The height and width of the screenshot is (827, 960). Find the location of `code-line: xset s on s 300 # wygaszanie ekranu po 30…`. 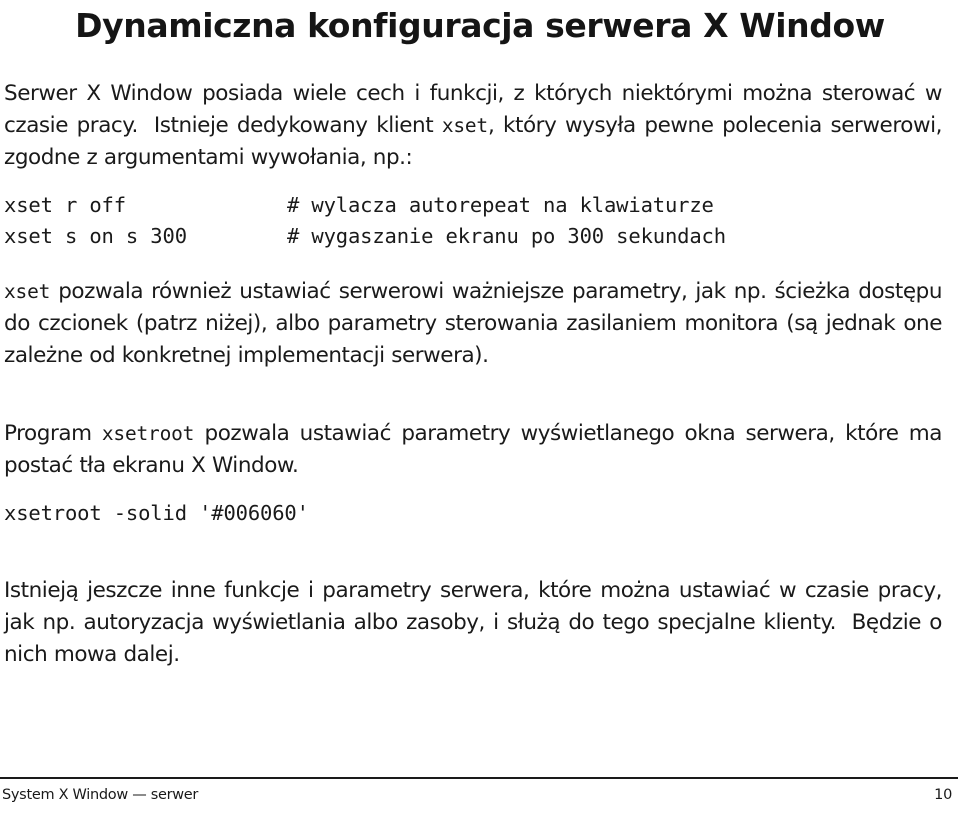

code-line: xset s on s 300 # wygaszanie ekranu po 30… is located at coordinates (473, 236).